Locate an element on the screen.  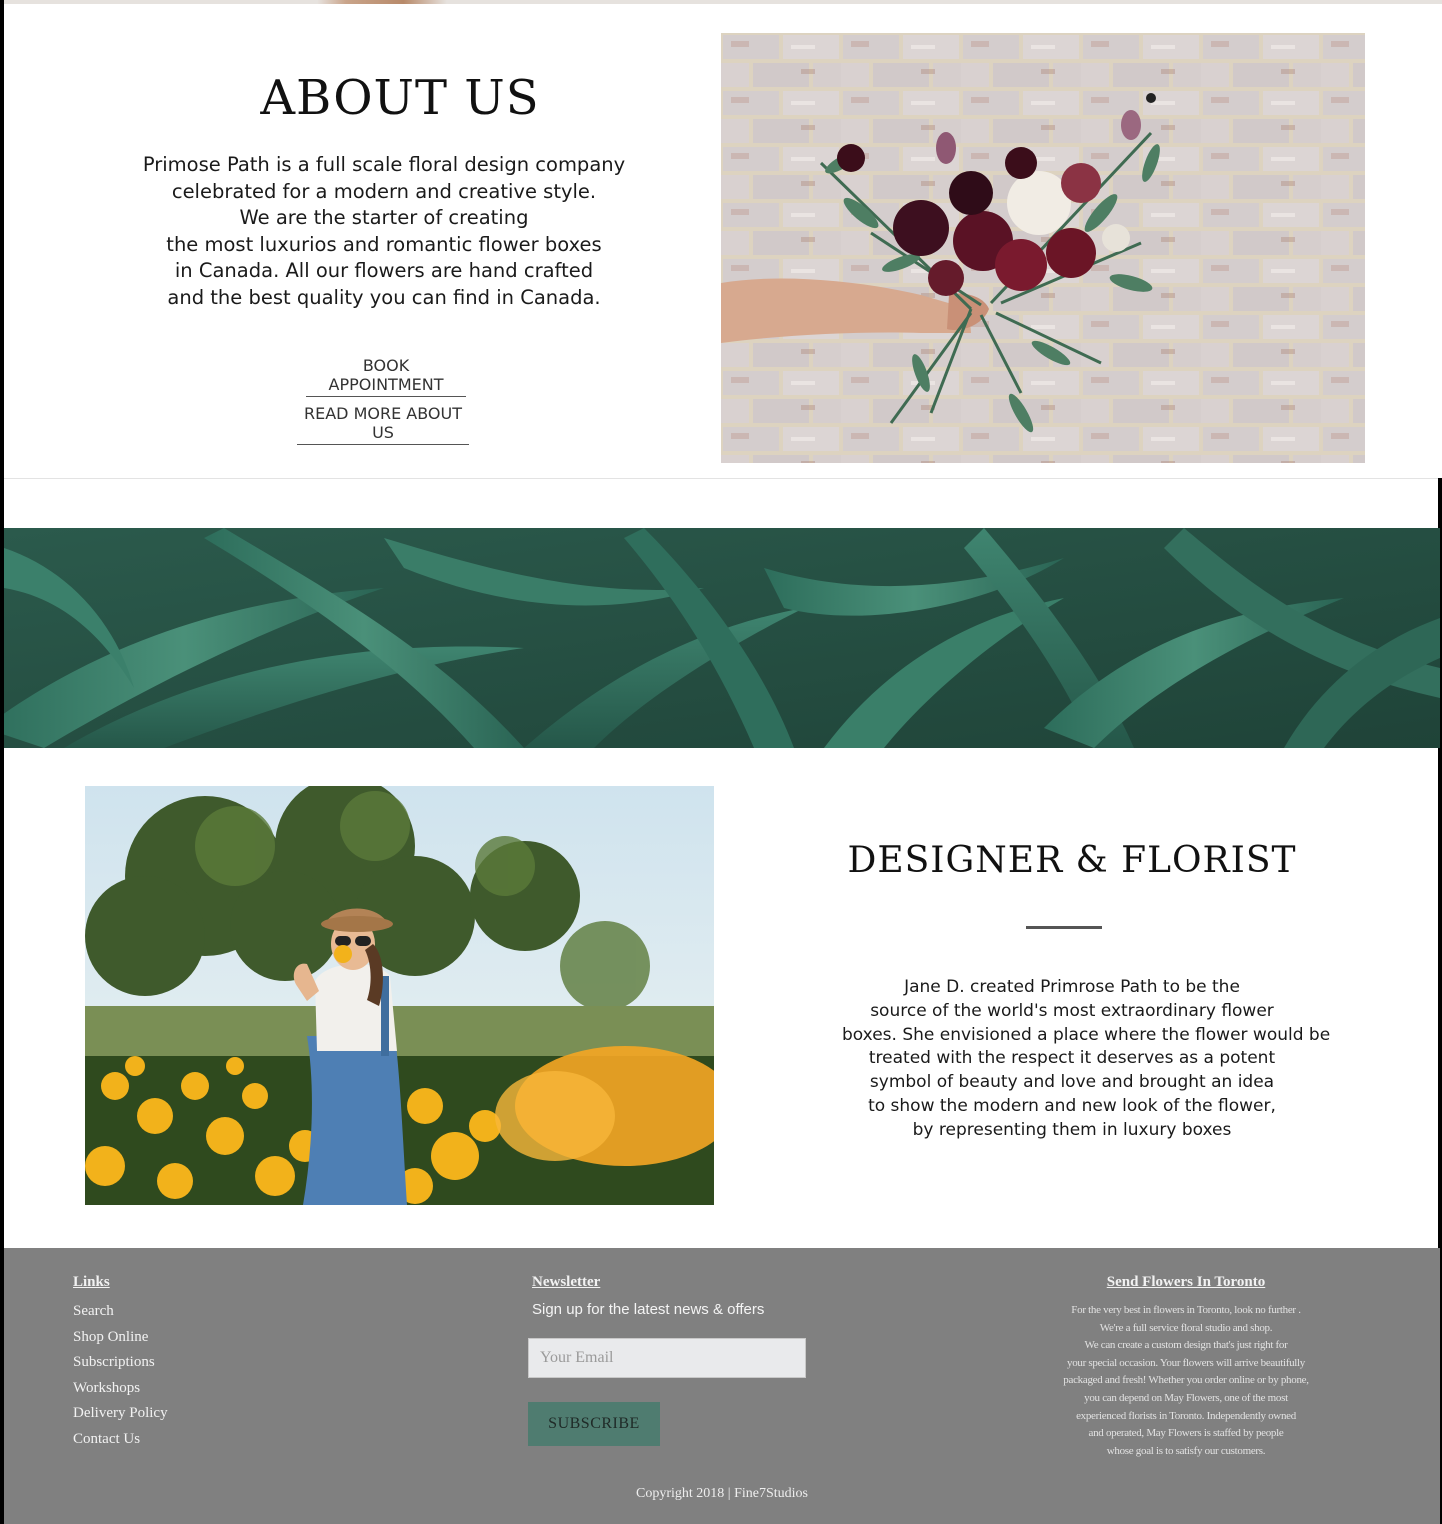
footer-link-workshops: Workshops is located at coordinates (120, 1391).